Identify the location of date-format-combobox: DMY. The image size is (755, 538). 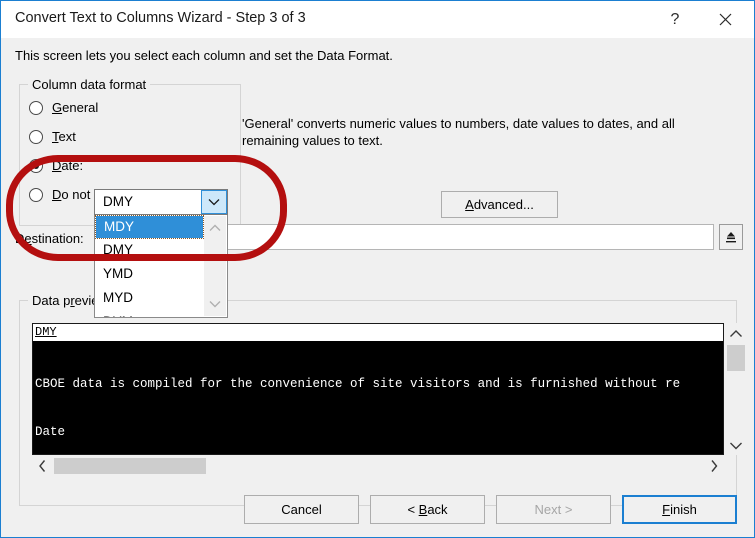
(161, 202).